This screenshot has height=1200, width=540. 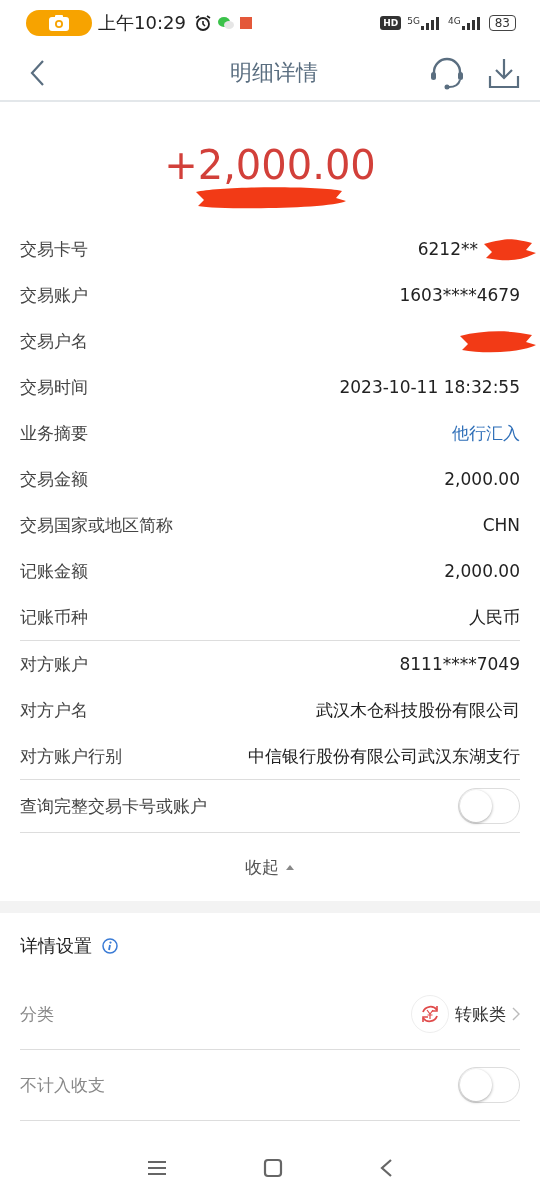 I want to click on hd-badge: HD, so click(x=391, y=23).